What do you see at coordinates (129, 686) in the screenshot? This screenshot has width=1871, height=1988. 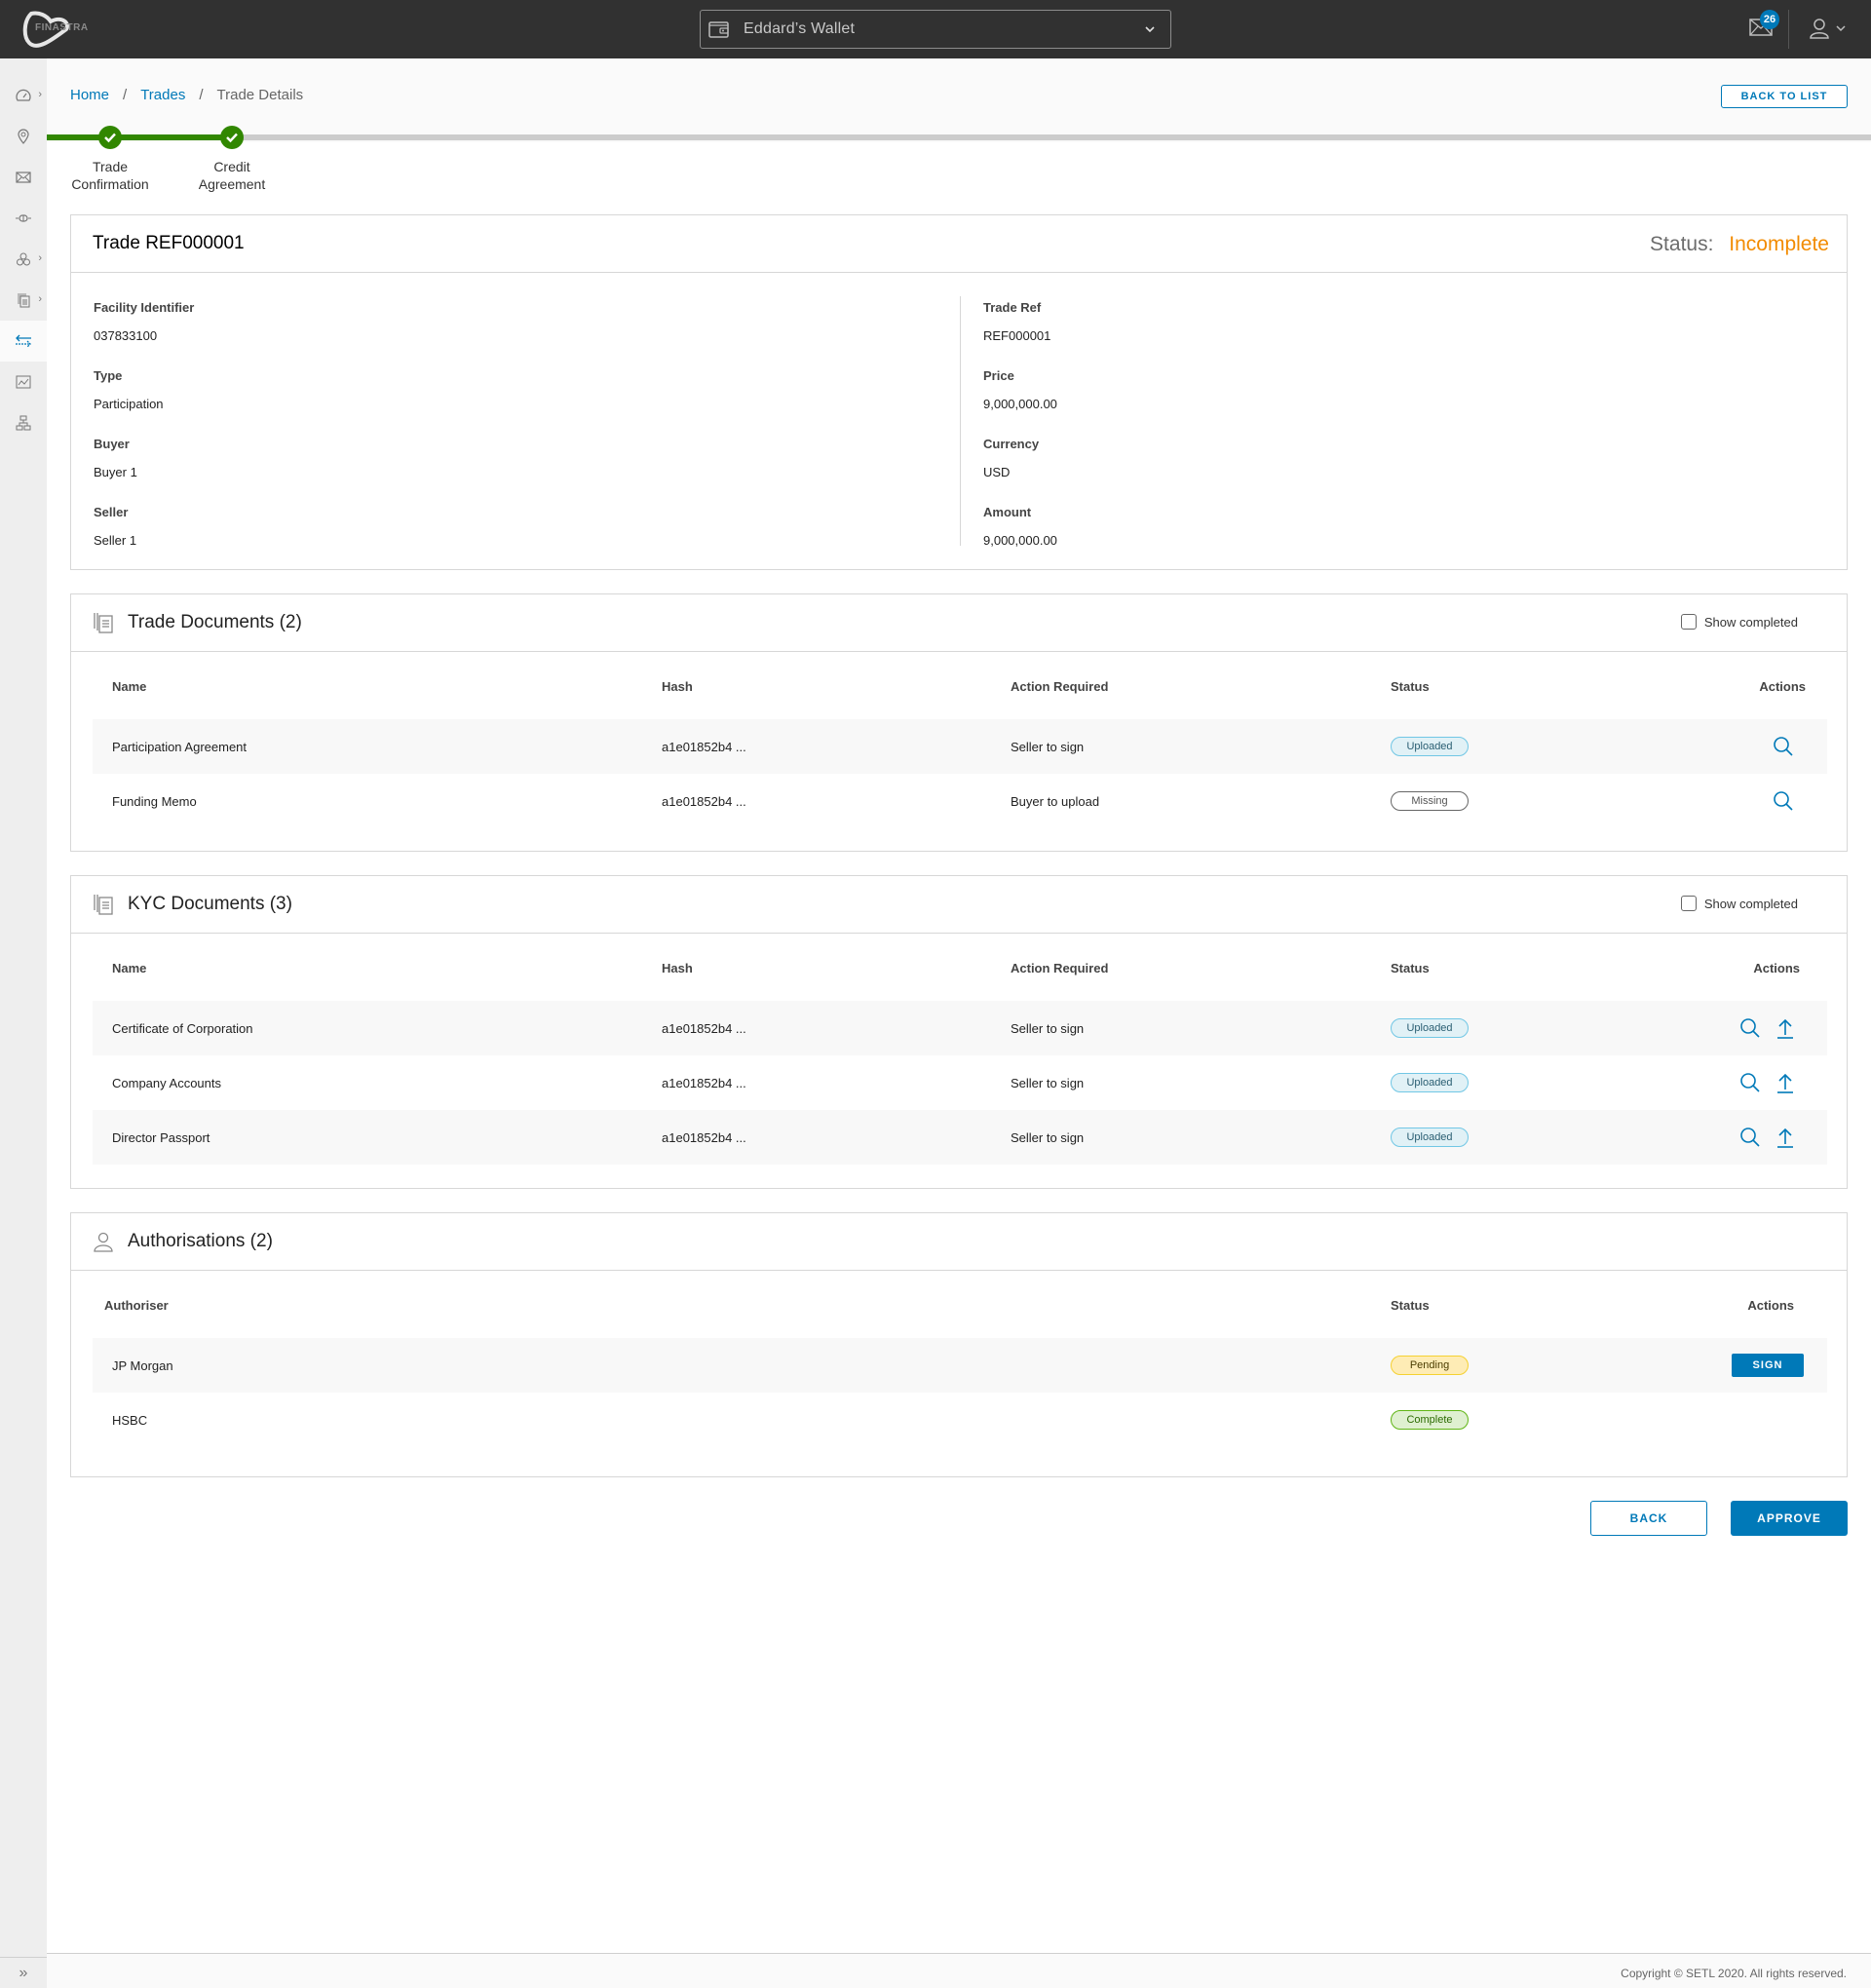 I see `column-header: Name` at bounding box center [129, 686].